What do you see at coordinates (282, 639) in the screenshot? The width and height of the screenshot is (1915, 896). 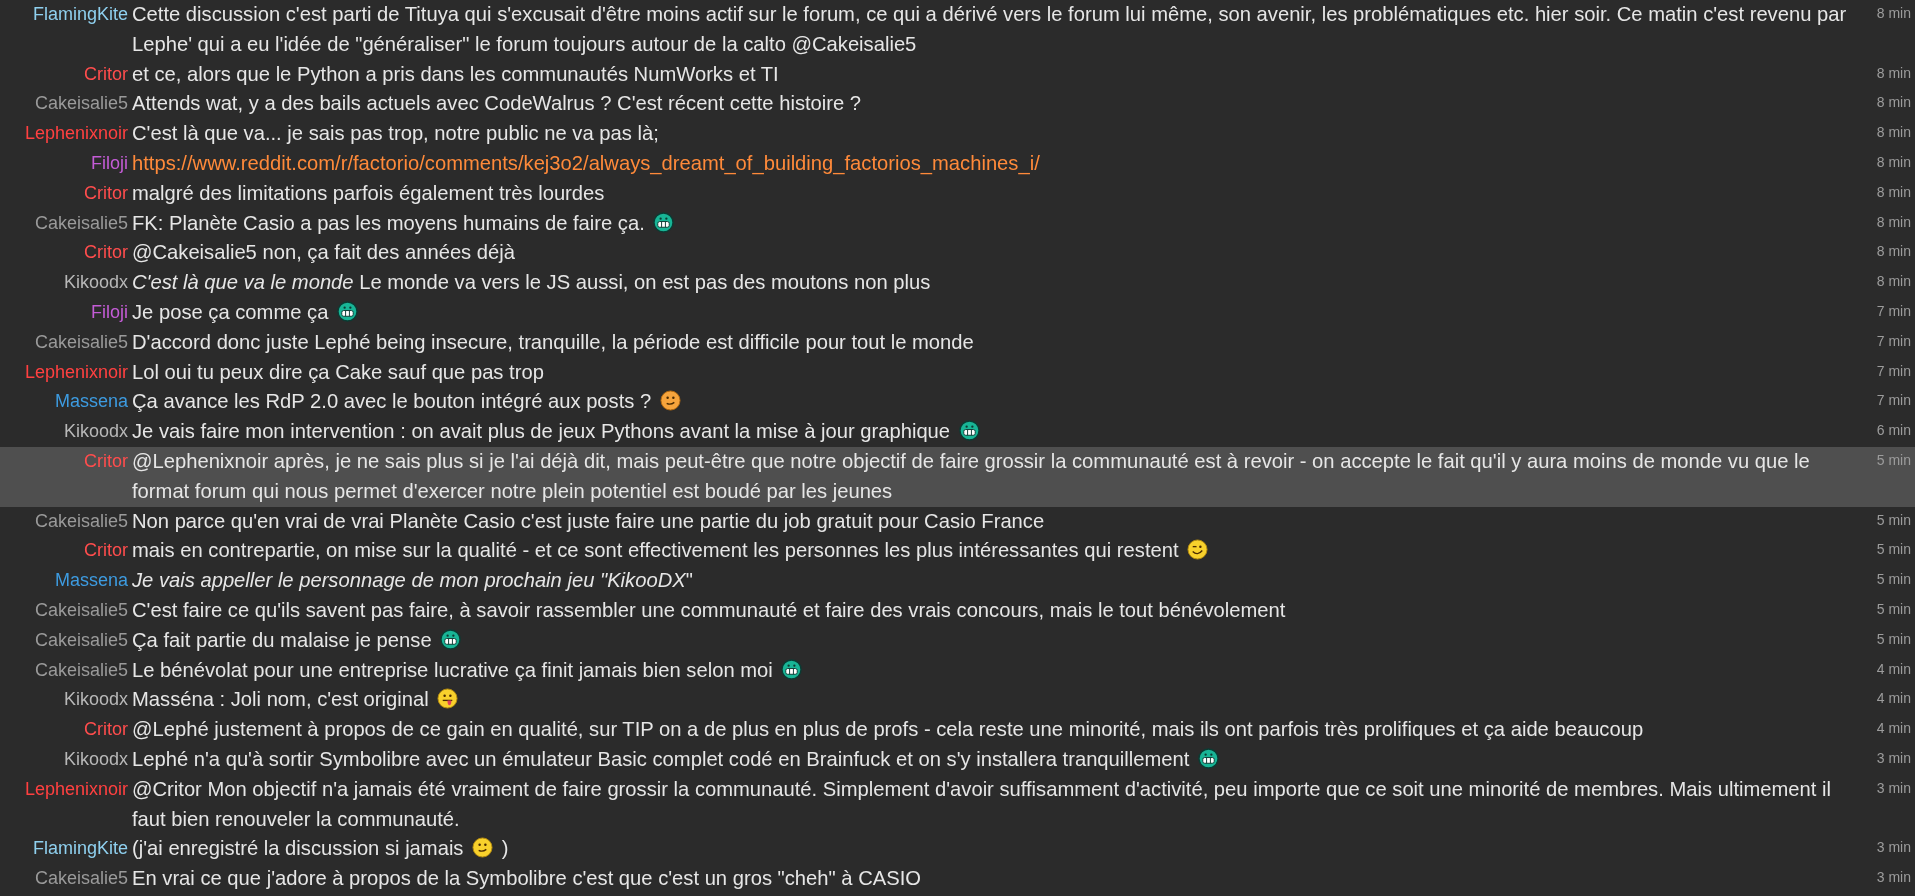 I see `message-text: Ça fait partie du malaise je pense` at bounding box center [282, 639].